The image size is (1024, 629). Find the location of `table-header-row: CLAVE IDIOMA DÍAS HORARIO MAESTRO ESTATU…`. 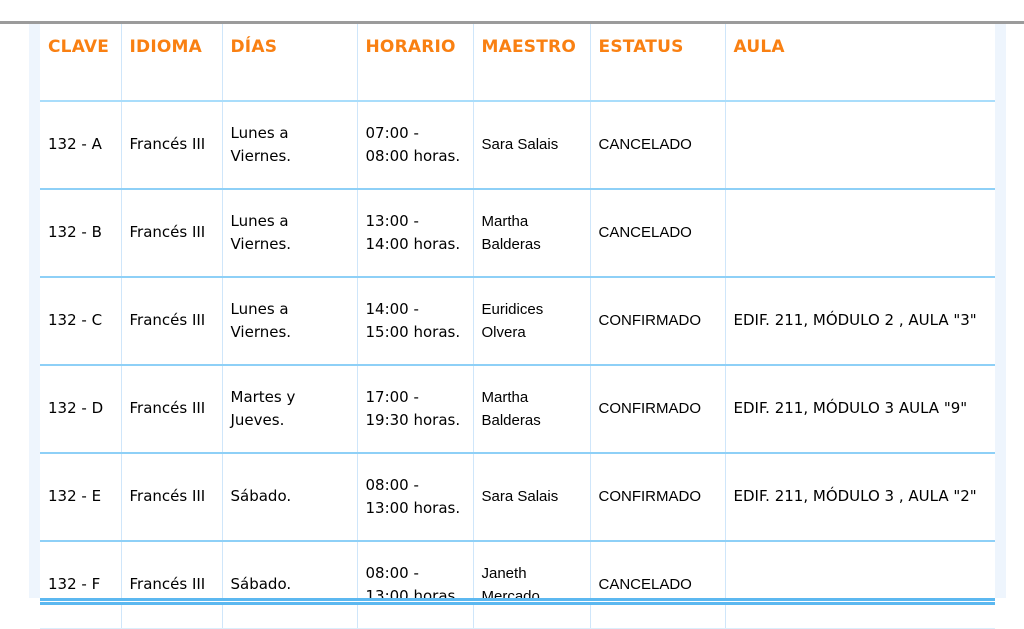

table-header-row: CLAVE IDIOMA DÍAS HORARIO MAESTRO ESTATU… is located at coordinates (517, 63).